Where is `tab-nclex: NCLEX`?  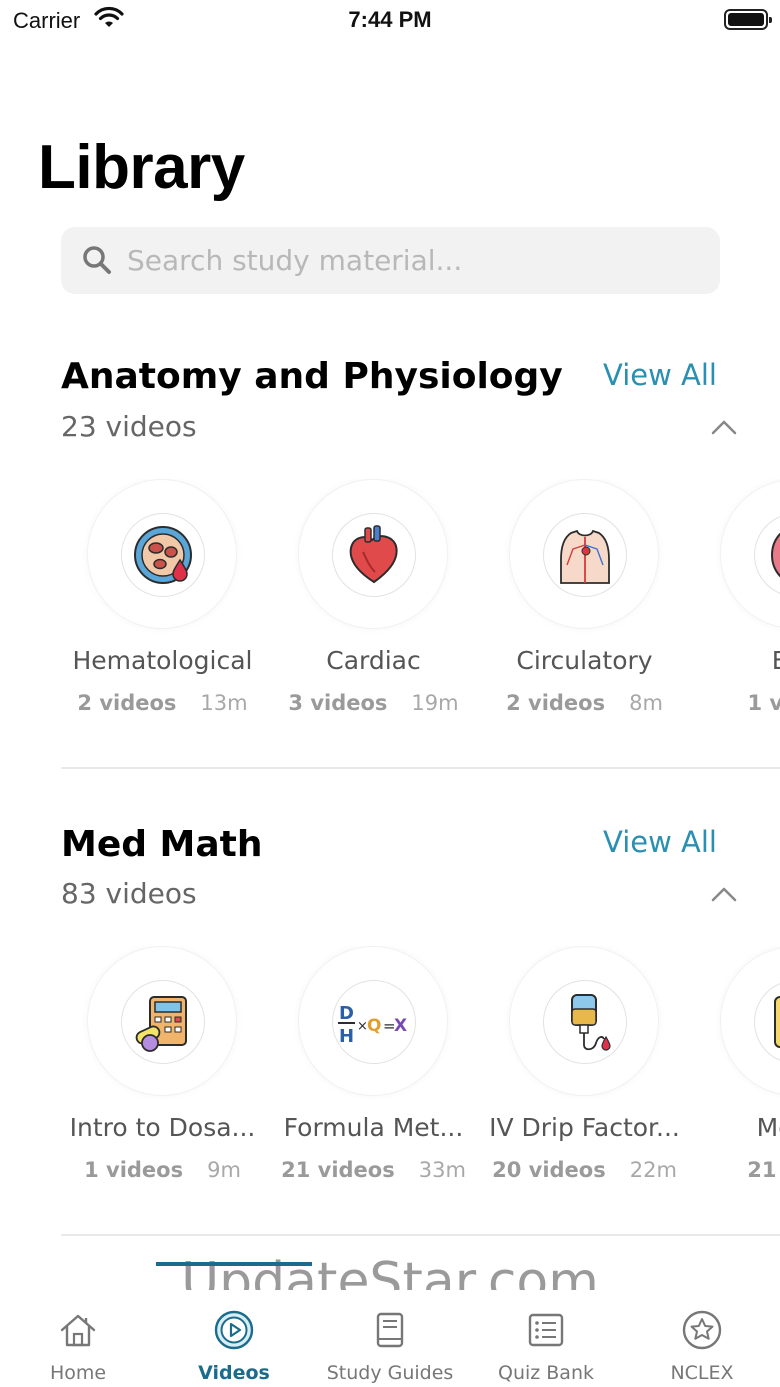
tab-nclex: NCLEX is located at coordinates (702, 1338).